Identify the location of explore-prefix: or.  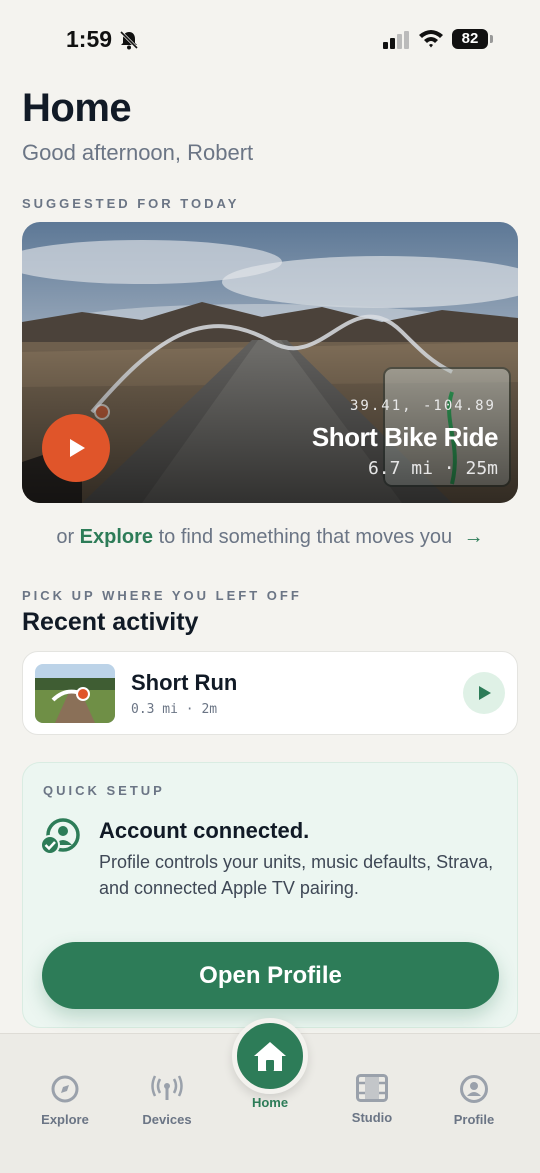
(68, 537).